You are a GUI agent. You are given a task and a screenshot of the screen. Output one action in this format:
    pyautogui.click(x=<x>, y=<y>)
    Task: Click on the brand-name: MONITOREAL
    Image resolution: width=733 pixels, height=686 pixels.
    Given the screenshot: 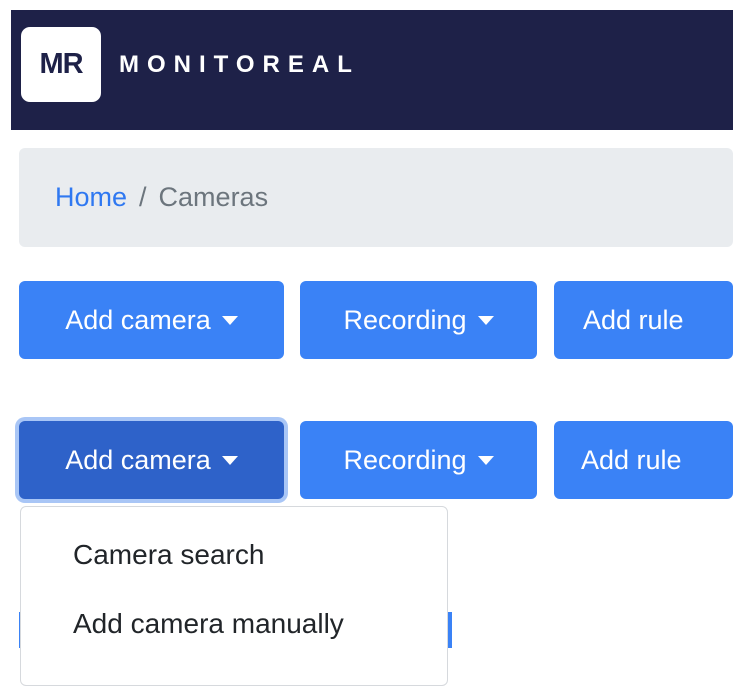 What is the action you would take?
    pyautogui.click(x=239, y=65)
    